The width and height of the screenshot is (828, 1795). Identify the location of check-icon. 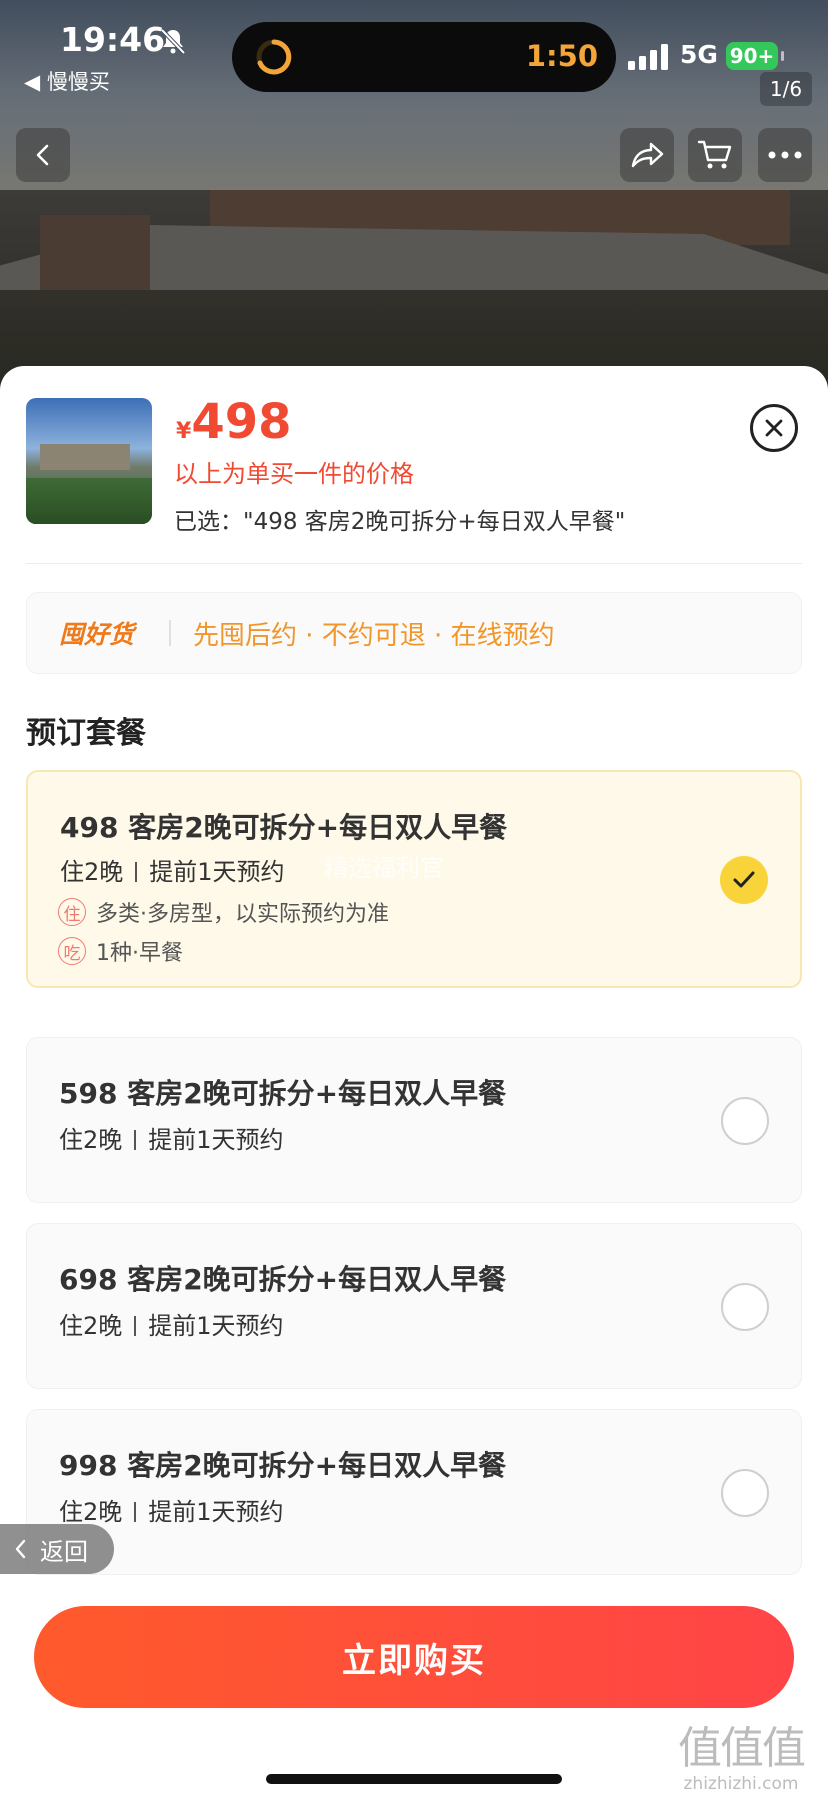
(744, 879).